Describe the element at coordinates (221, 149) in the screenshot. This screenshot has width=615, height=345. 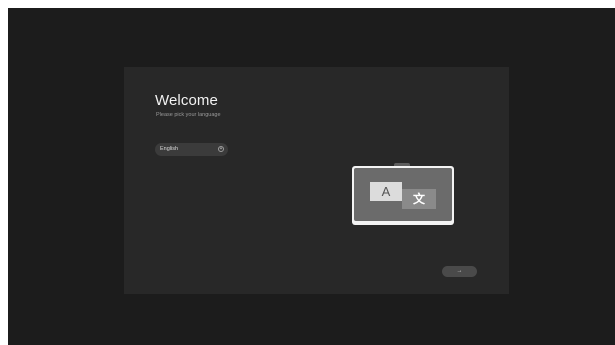
I see `chevron-down-icon` at that location.